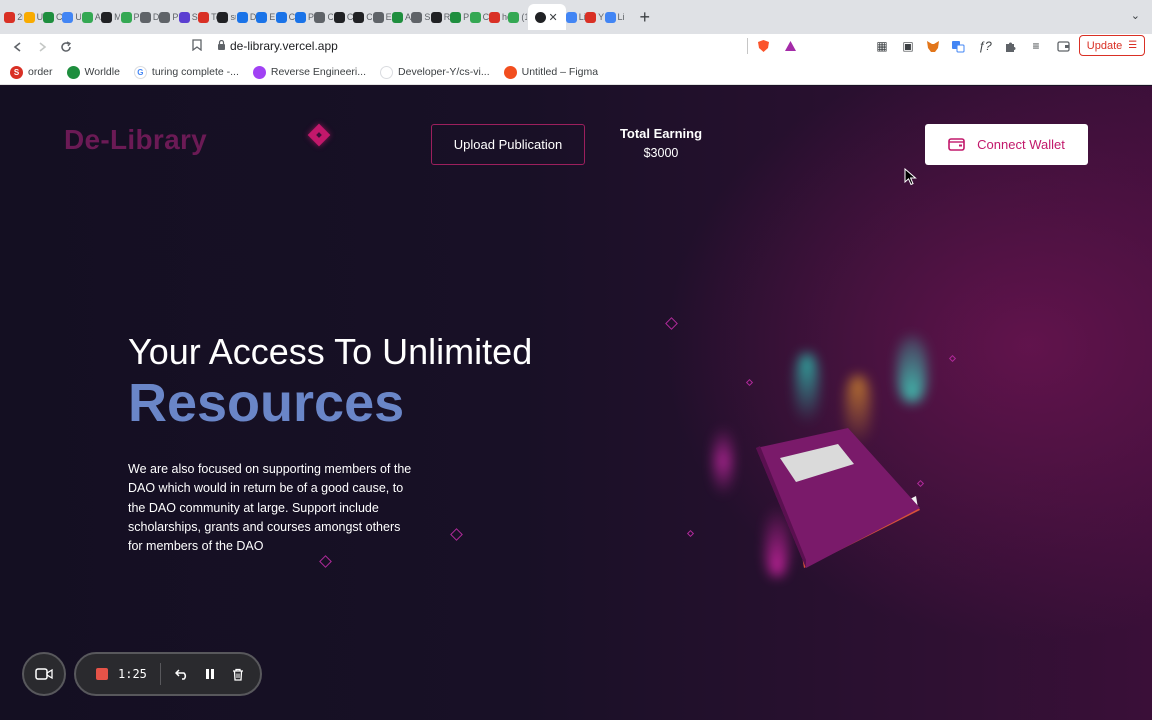 This screenshot has width=1152, height=720. I want to click on tab-list-after: Li Yc Li, so click(594, 17).